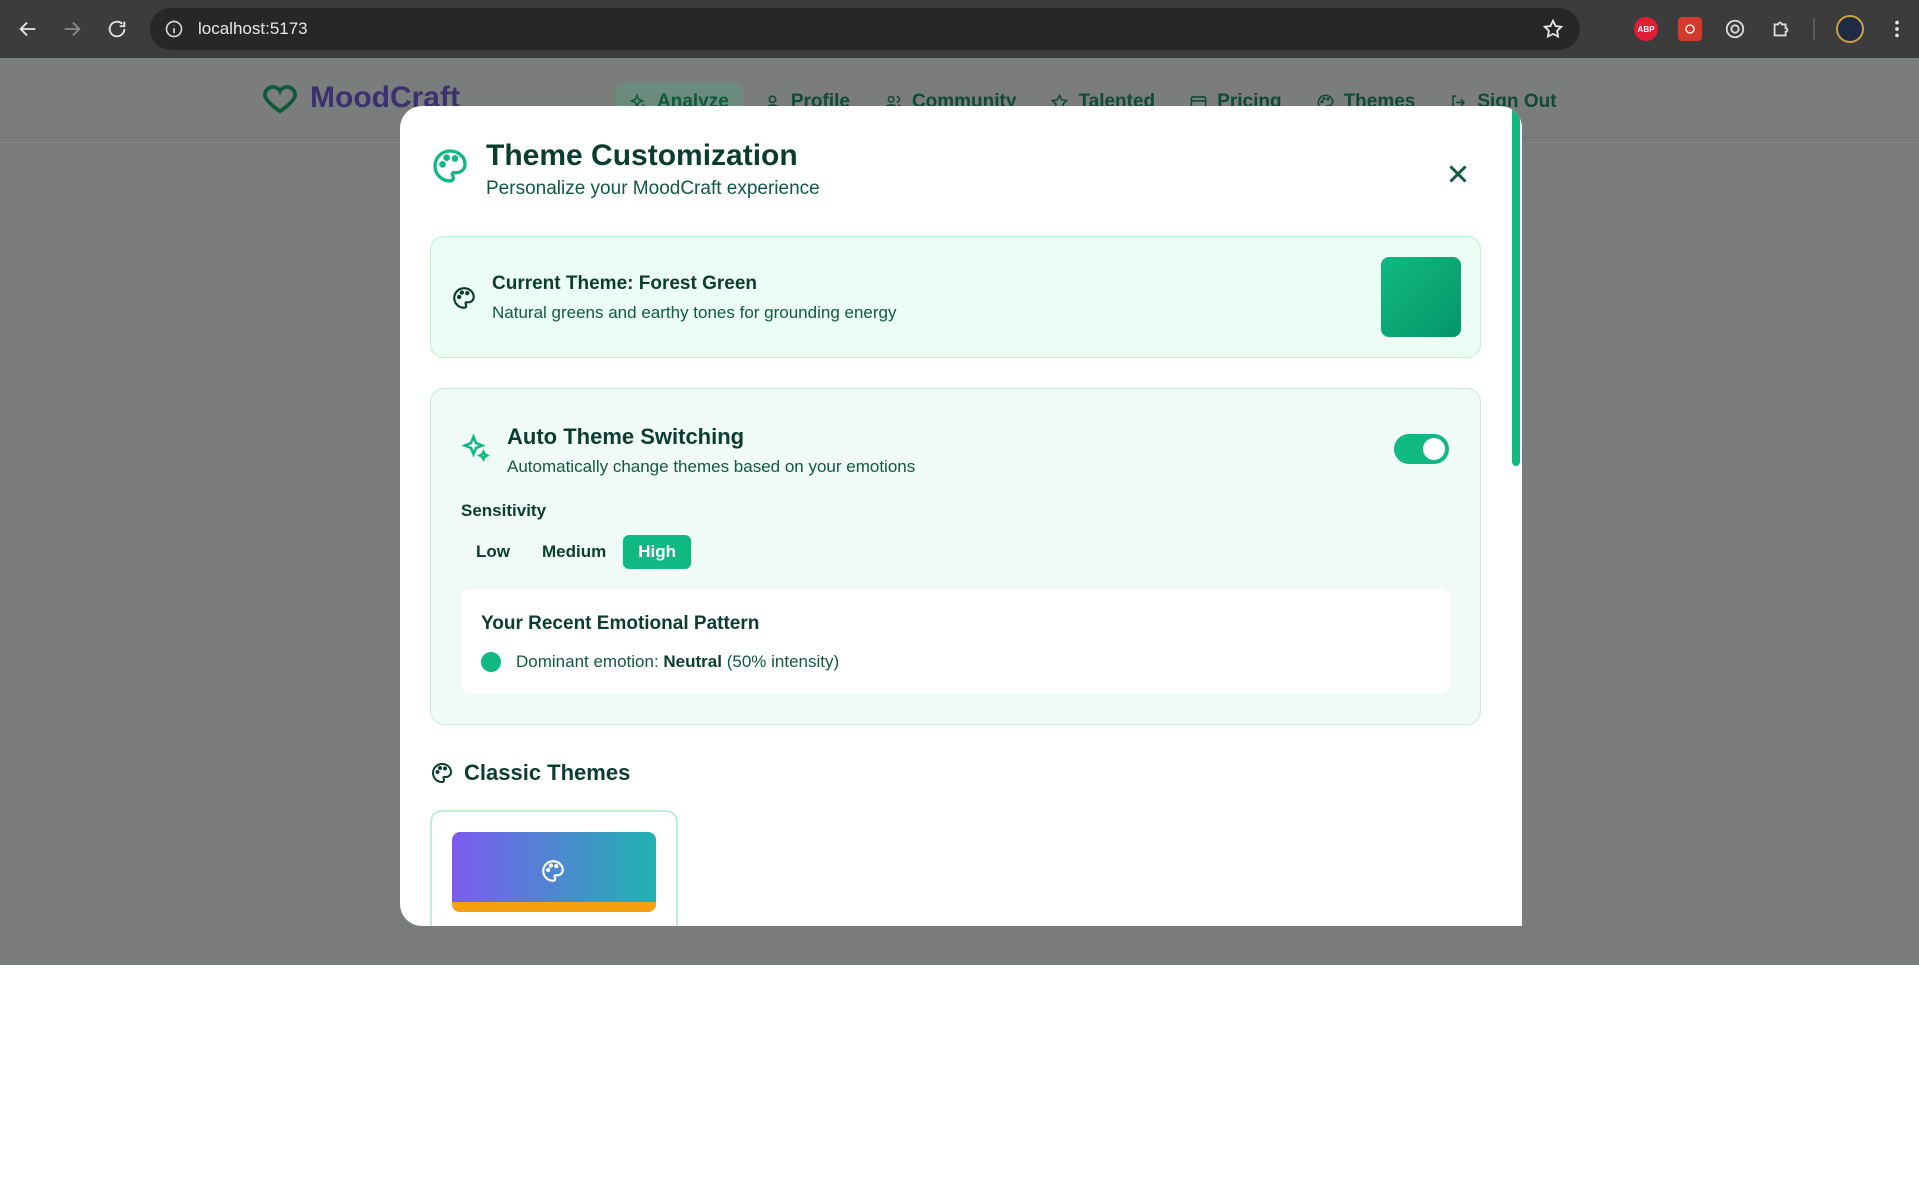 This screenshot has width=1919, height=1200. What do you see at coordinates (1516, 286) in the screenshot?
I see `scrollbar-thumb` at bounding box center [1516, 286].